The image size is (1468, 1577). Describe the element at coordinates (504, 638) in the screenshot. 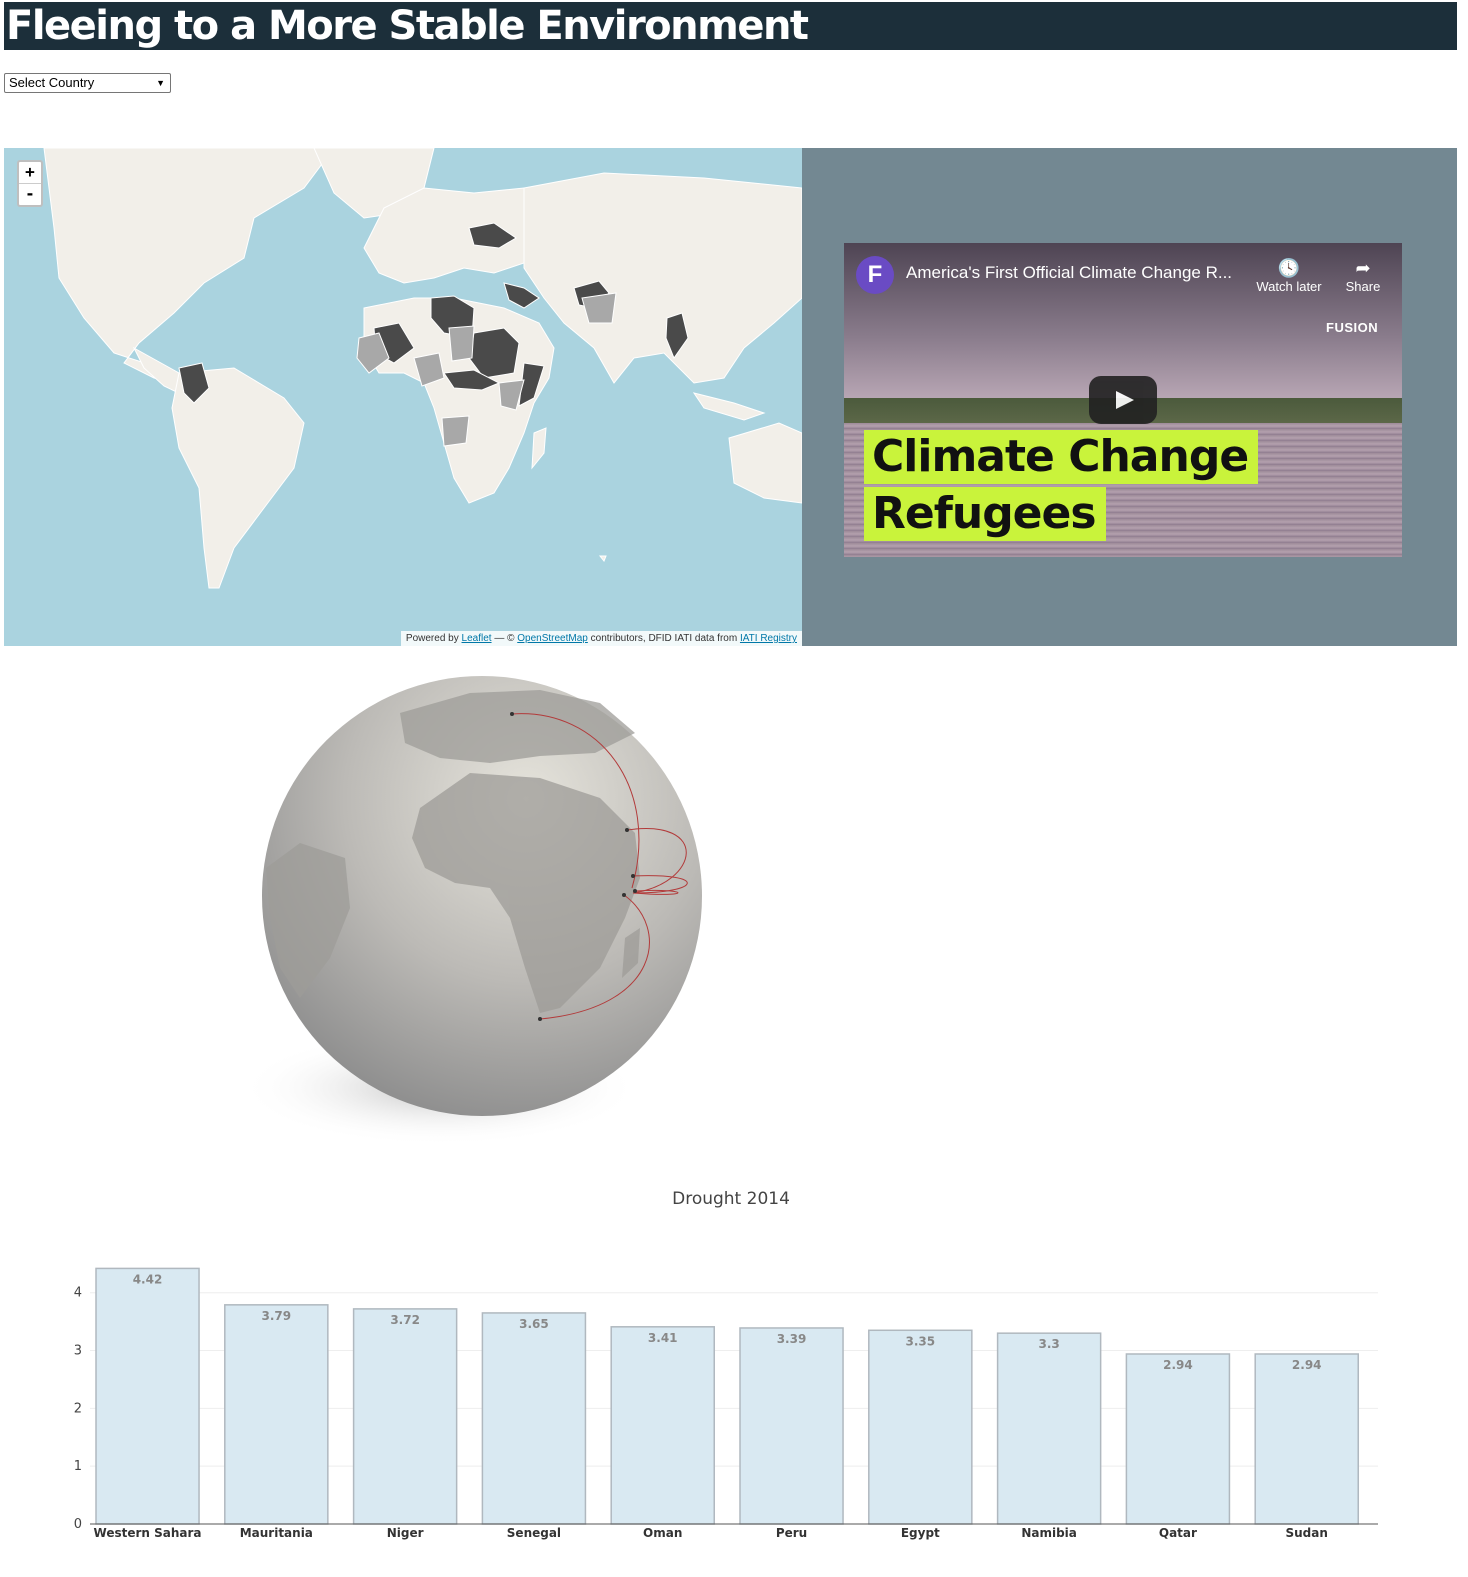

I see `attribution-mid: — ©` at that location.